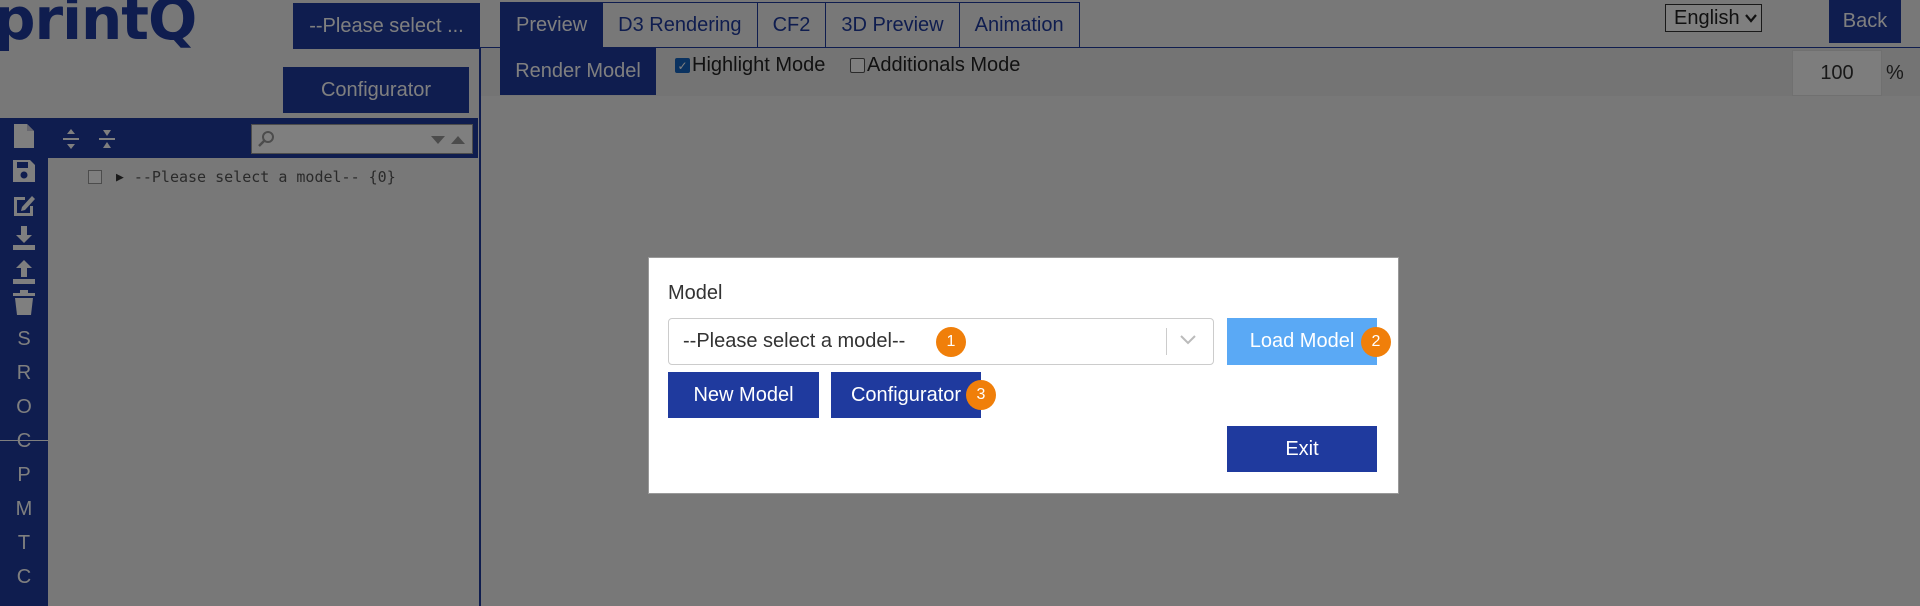 The height and width of the screenshot is (606, 1920). Describe the element at coordinates (1376, 342) in the screenshot. I see `step-badge-2: 2` at that location.